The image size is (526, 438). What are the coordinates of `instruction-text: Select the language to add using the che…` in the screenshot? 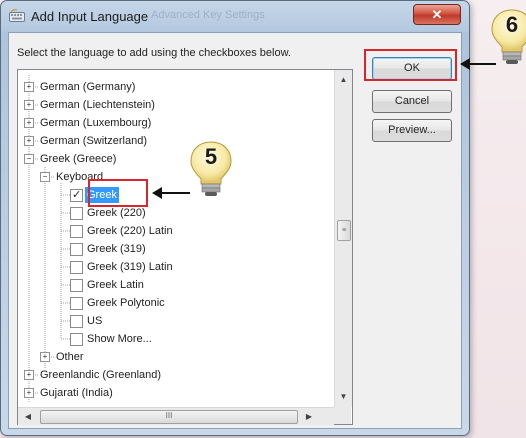 It's located at (154, 53).